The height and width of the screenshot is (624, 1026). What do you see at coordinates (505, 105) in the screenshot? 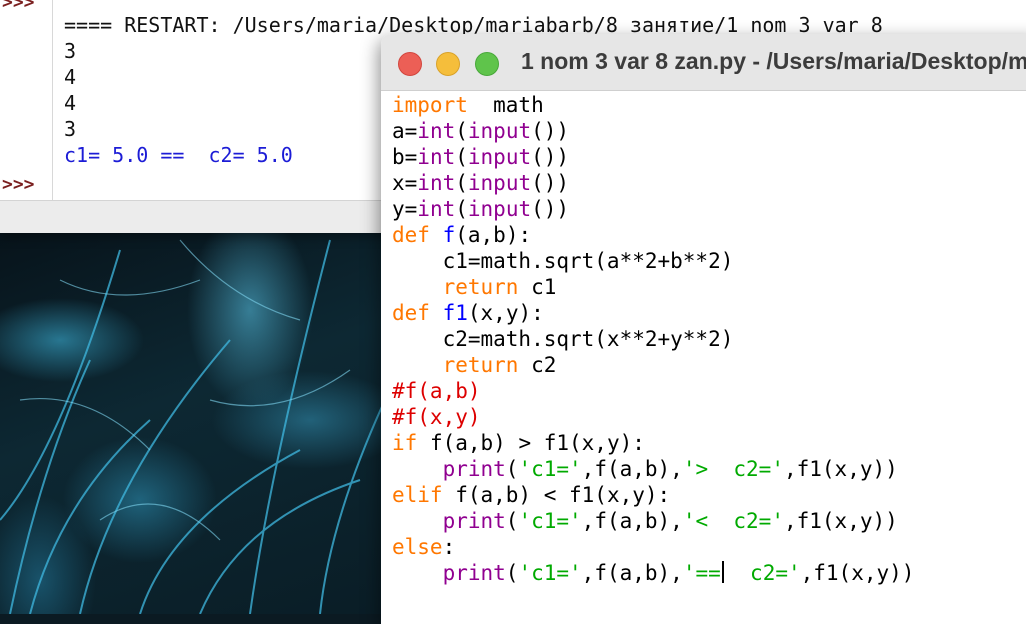
I see `code-token: math` at bounding box center [505, 105].